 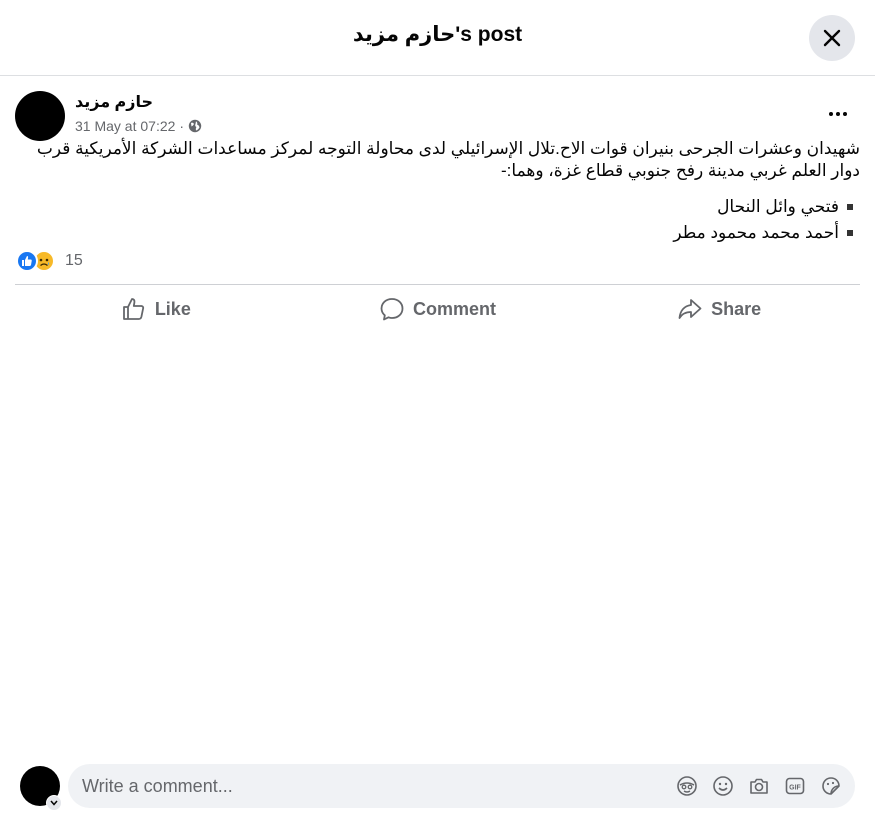 I want to click on comment-label: Comment, so click(x=455, y=308).